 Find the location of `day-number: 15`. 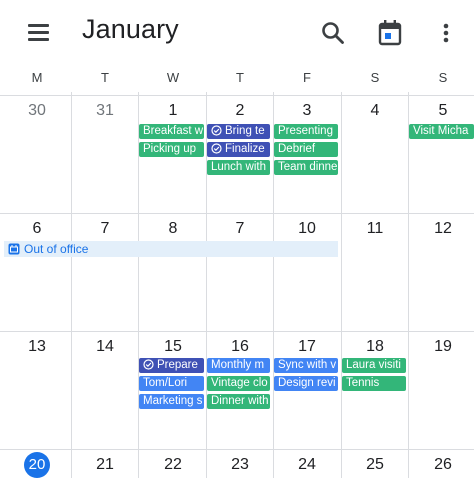

day-number: 15 is located at coordinates (173, 347).